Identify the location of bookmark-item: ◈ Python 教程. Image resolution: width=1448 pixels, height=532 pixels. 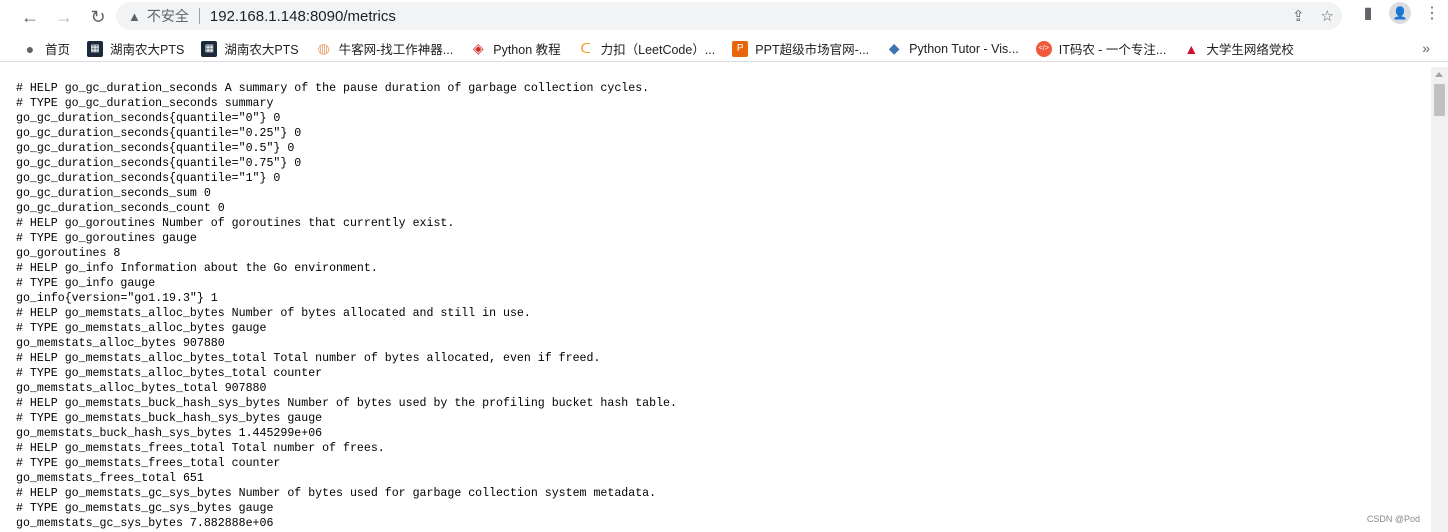
(515, 48).